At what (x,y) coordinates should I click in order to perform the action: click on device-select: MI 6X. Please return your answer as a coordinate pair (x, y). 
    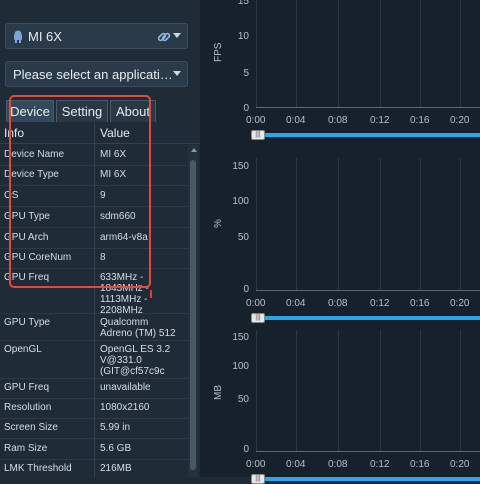
    Looking at the image, I should click on (96, 36).